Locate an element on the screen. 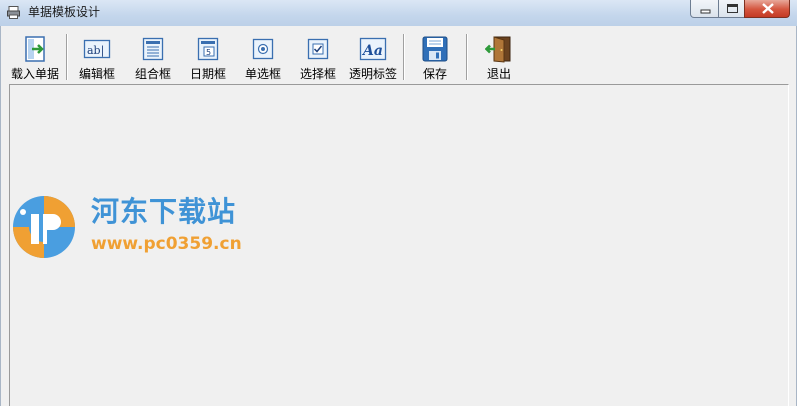  load-document-button: 载入单据 is located at coordinates (35, 56).